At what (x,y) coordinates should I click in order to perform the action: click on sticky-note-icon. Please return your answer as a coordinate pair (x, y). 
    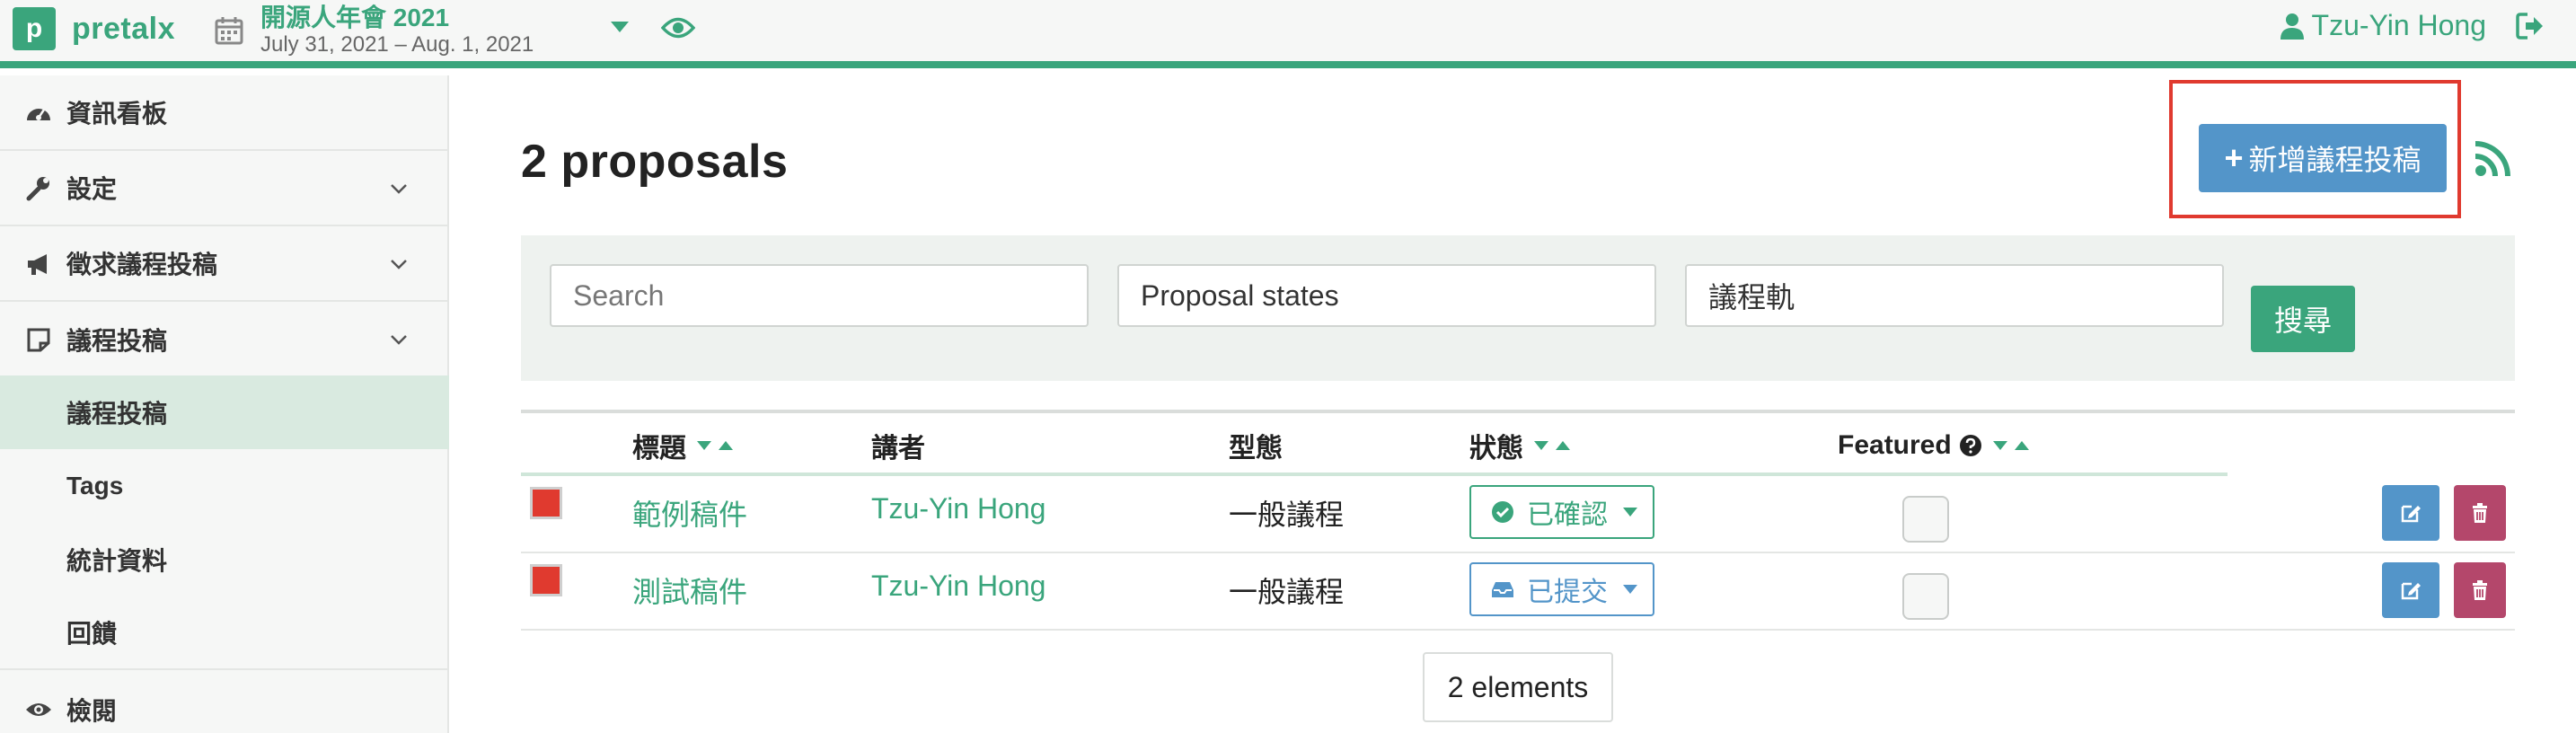
    Looking at the image, I should click on (38, 340).